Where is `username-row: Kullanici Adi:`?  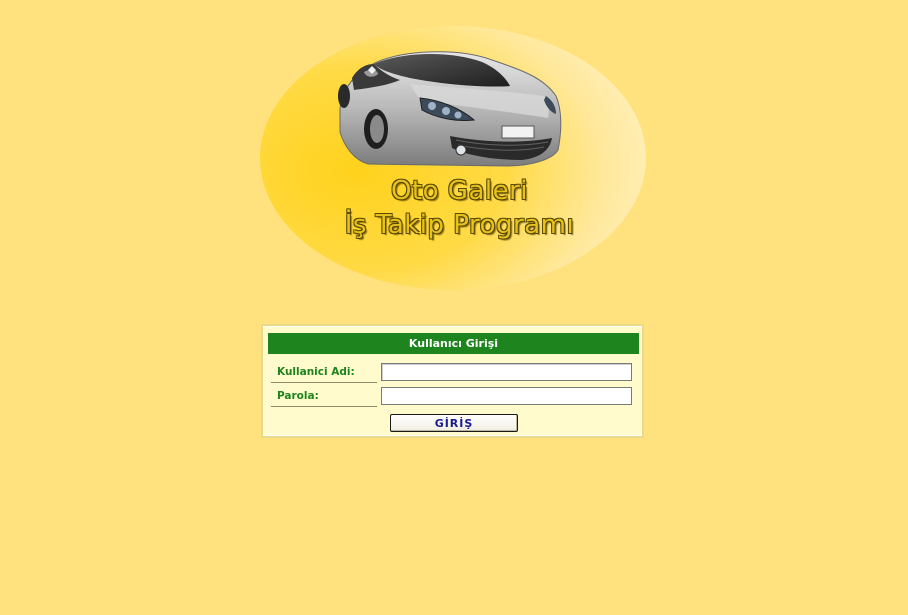 username-row: Kullanici Adi: is located at coordinates (452, 373).